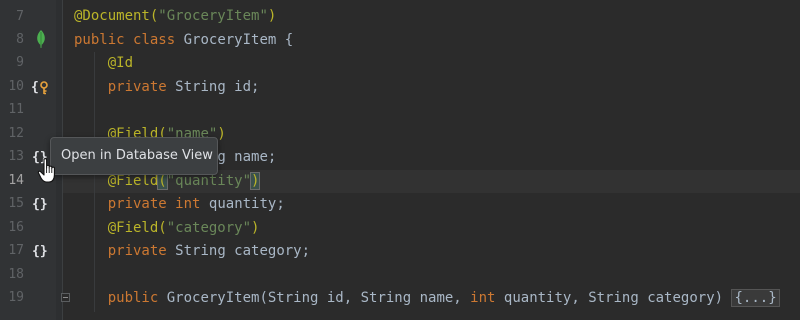 The height and width of the screenshot is (320, 800). I want to click on line-number: 13, so click(16, 156).